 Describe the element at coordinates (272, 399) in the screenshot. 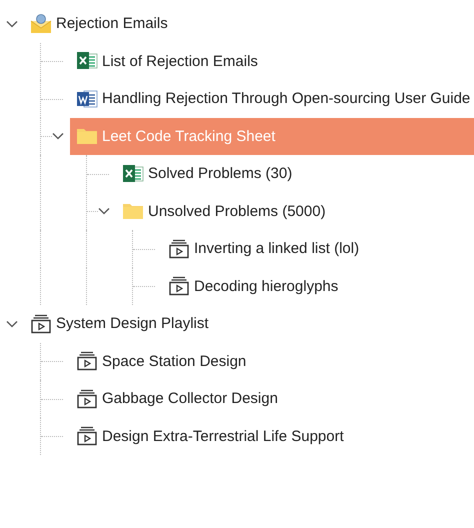

I see `tree-item: Gabbage Collector Design` at that location.